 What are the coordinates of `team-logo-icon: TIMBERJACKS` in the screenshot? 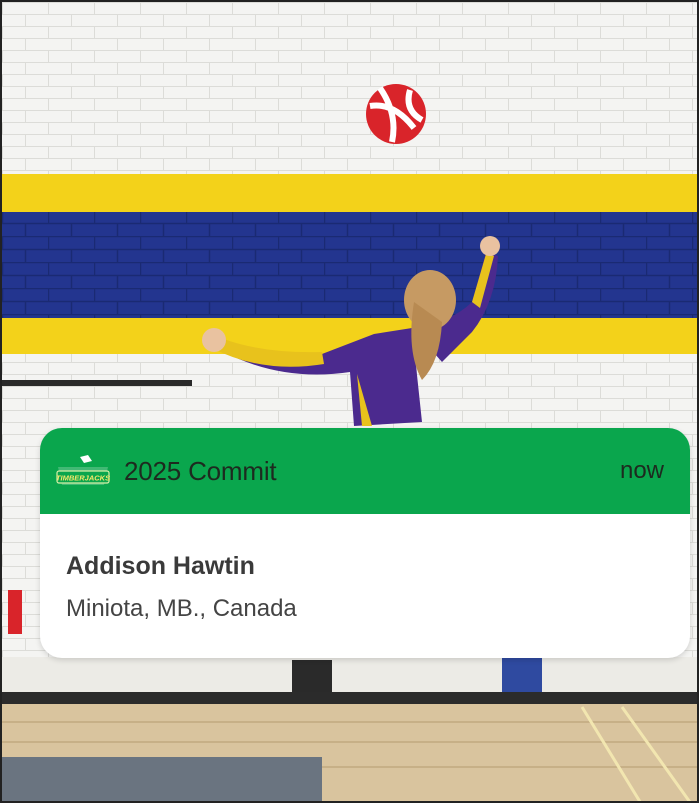 It's located at (83, 470).